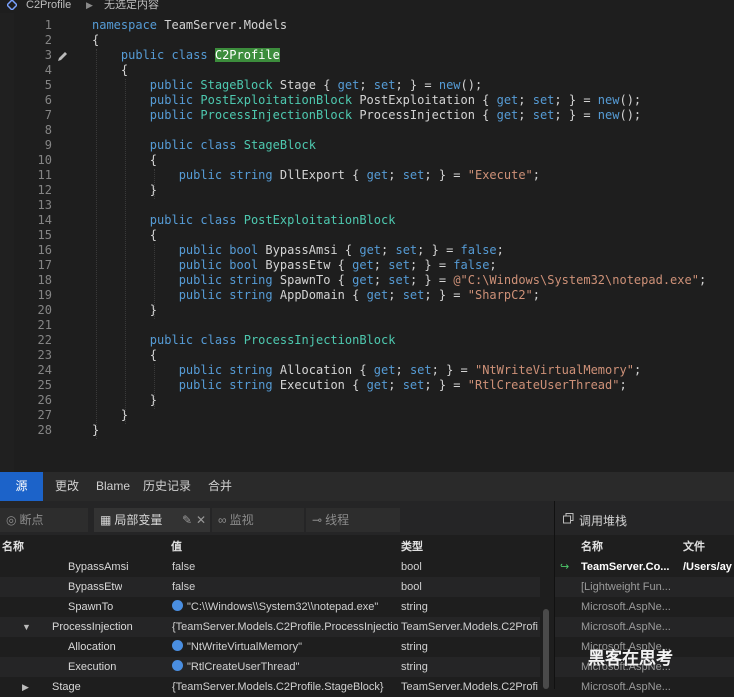  I want to click on variable-value: "C:\\Windows\\System32\\notepad.exe", so click(285, 607).